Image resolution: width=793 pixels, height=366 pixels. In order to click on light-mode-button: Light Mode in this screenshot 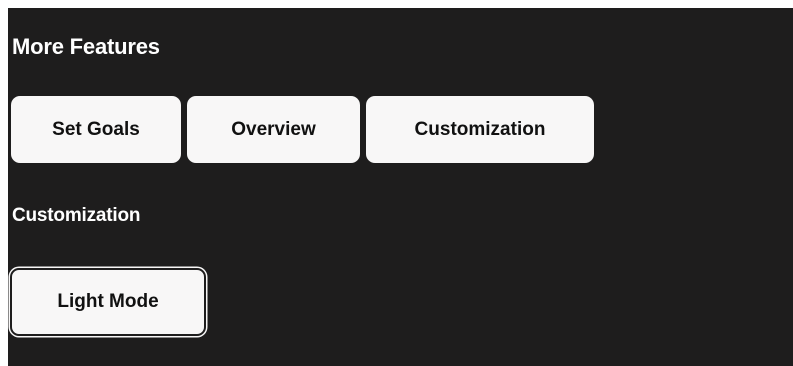, I will do `click(108, 302)`.